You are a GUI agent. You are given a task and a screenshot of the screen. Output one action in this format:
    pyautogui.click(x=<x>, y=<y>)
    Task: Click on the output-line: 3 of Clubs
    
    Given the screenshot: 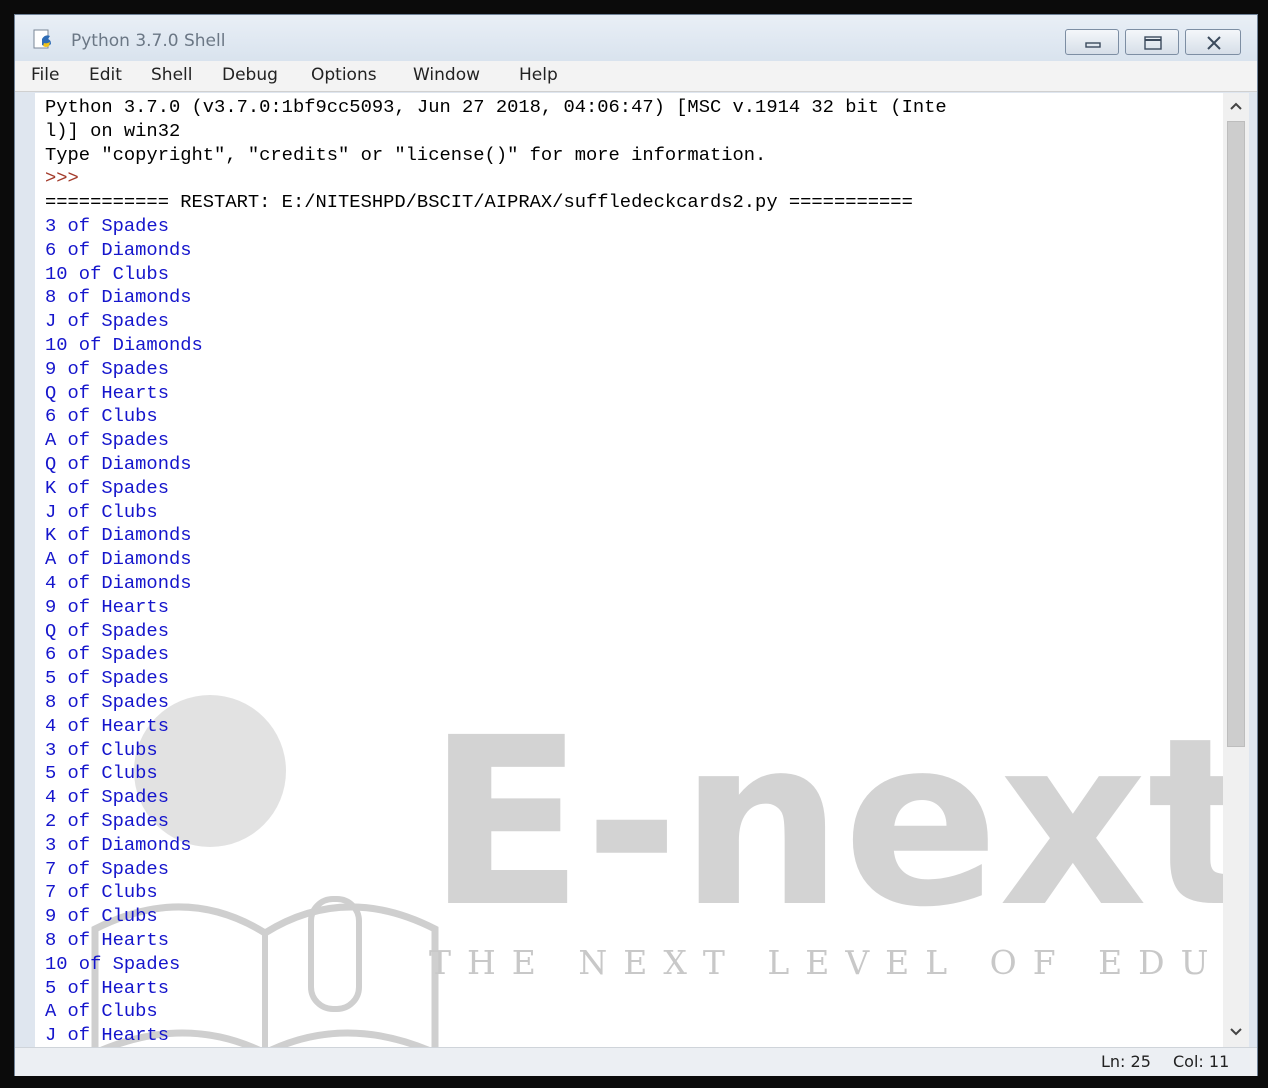 What is the action you would take?
    pyautogui.click(x=101, y=749)
    